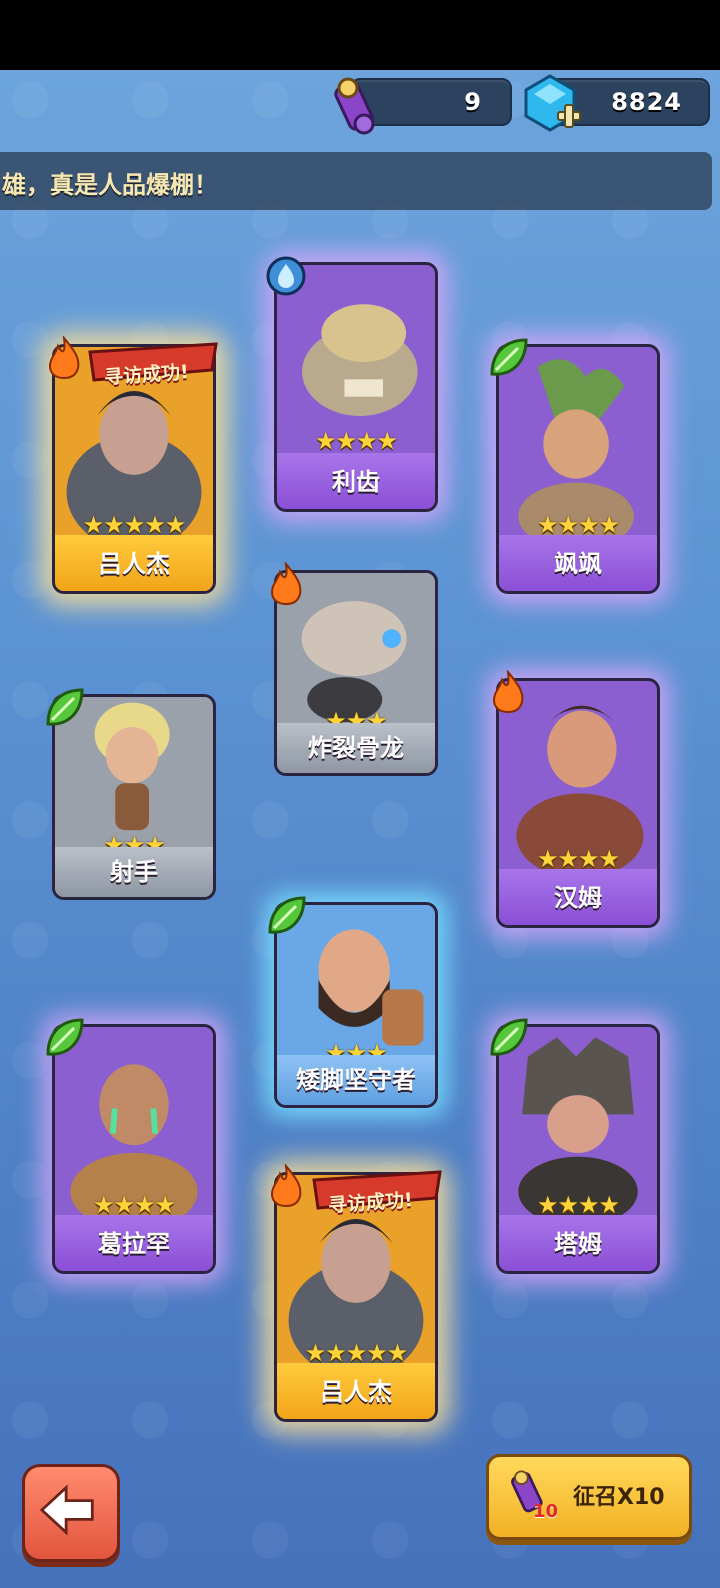 This screenshot has height=1588, width=720. Describe the element at coordinates (134, 872) in the screenshot. I see `hero-name: 射手` at that location.